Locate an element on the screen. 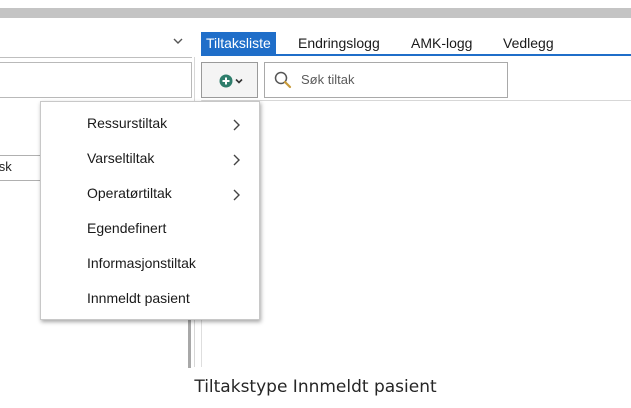 The width and height of the screenshot is (631, 408). left-panel-dropdown-arrow is located at coordinates (178, 41).